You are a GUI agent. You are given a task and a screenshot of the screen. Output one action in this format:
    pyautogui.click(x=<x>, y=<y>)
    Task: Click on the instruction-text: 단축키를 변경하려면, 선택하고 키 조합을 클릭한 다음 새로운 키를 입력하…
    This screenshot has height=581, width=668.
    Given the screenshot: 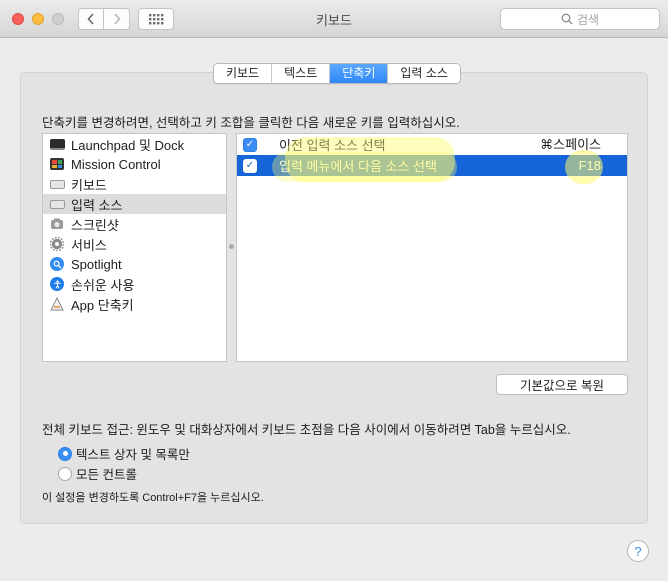 What is the action you would take?
    pyautogui.click(x=251, y=123)
    